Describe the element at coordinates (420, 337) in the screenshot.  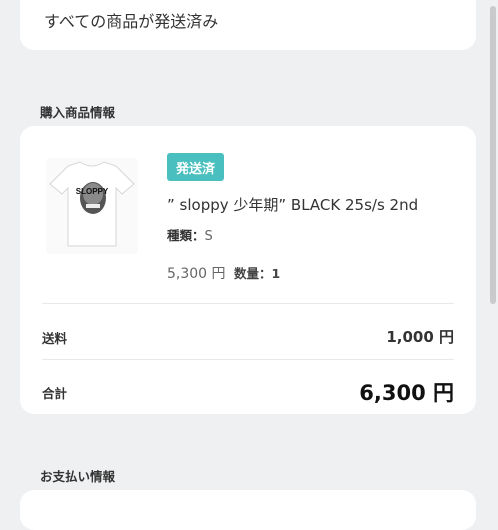
I see `shipping-fee-value: 1,000 円` at that location.